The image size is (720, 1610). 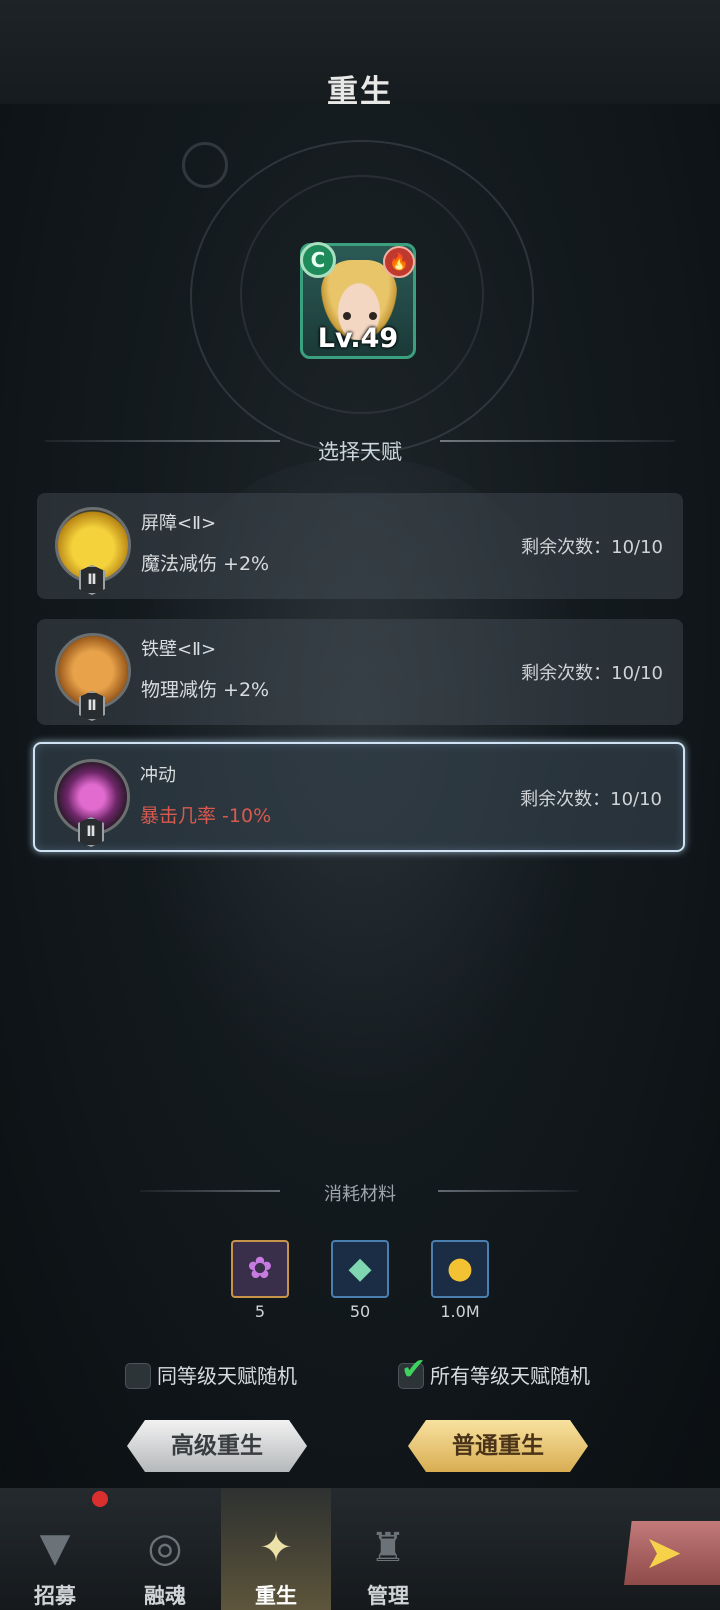 I want to click on material-crystal: ◆, so click(x=360, y=1269).